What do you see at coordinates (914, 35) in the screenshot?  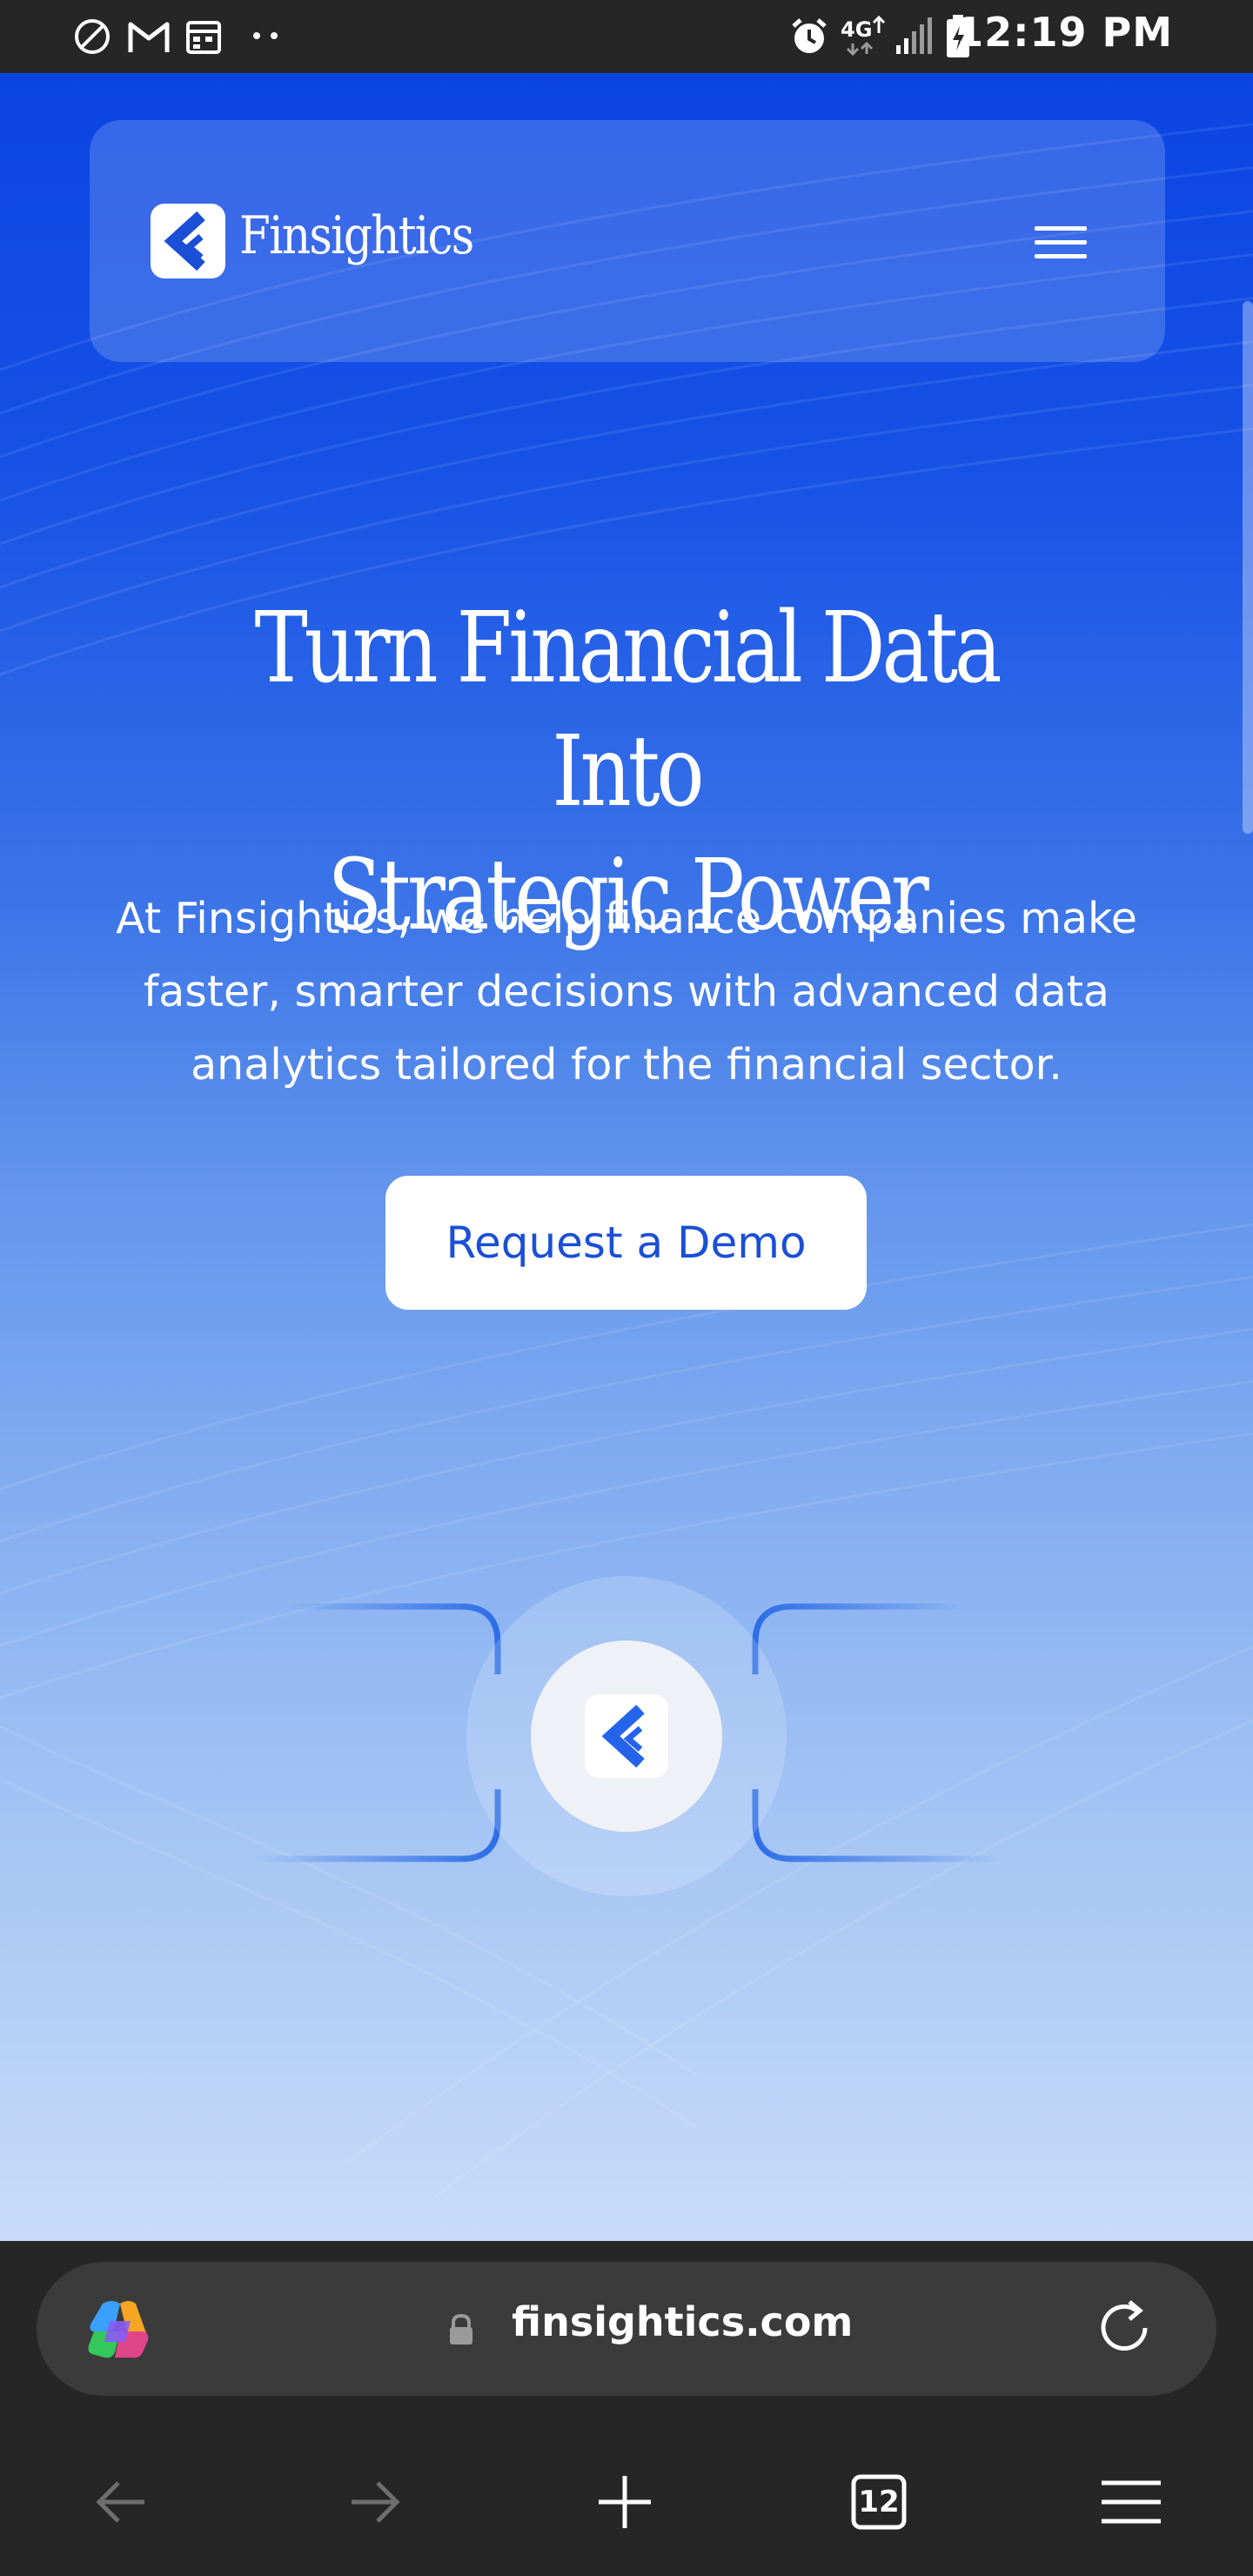 I see `signal-icon` at bounding box center [914, 35].